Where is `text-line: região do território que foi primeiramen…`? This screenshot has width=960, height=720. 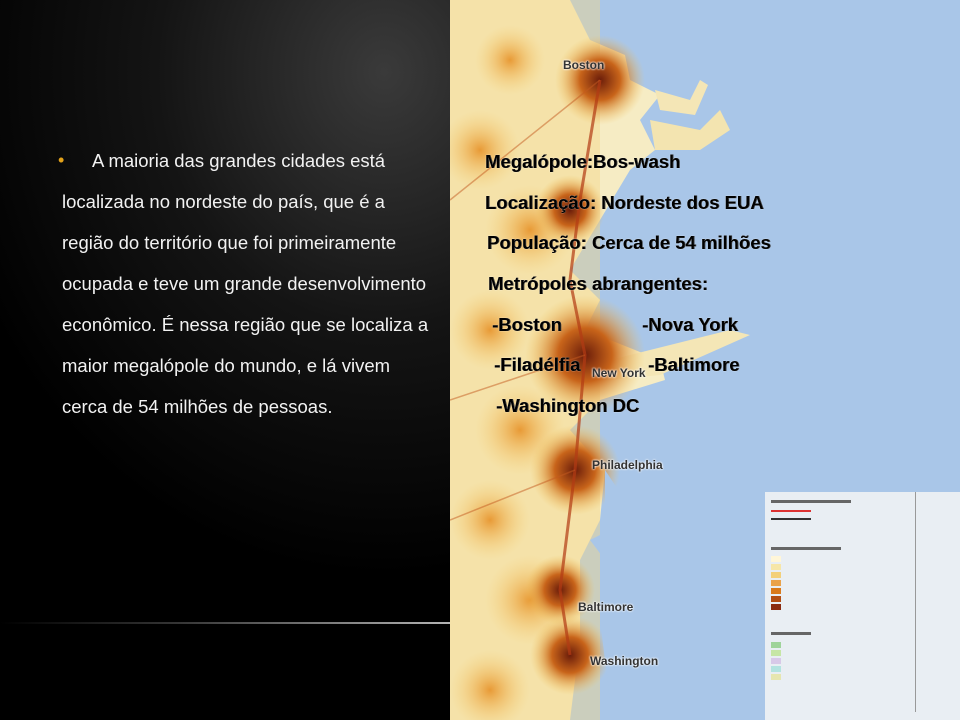 text-line: região do território que foi primeiramen… is located at coordinates (229, 242).